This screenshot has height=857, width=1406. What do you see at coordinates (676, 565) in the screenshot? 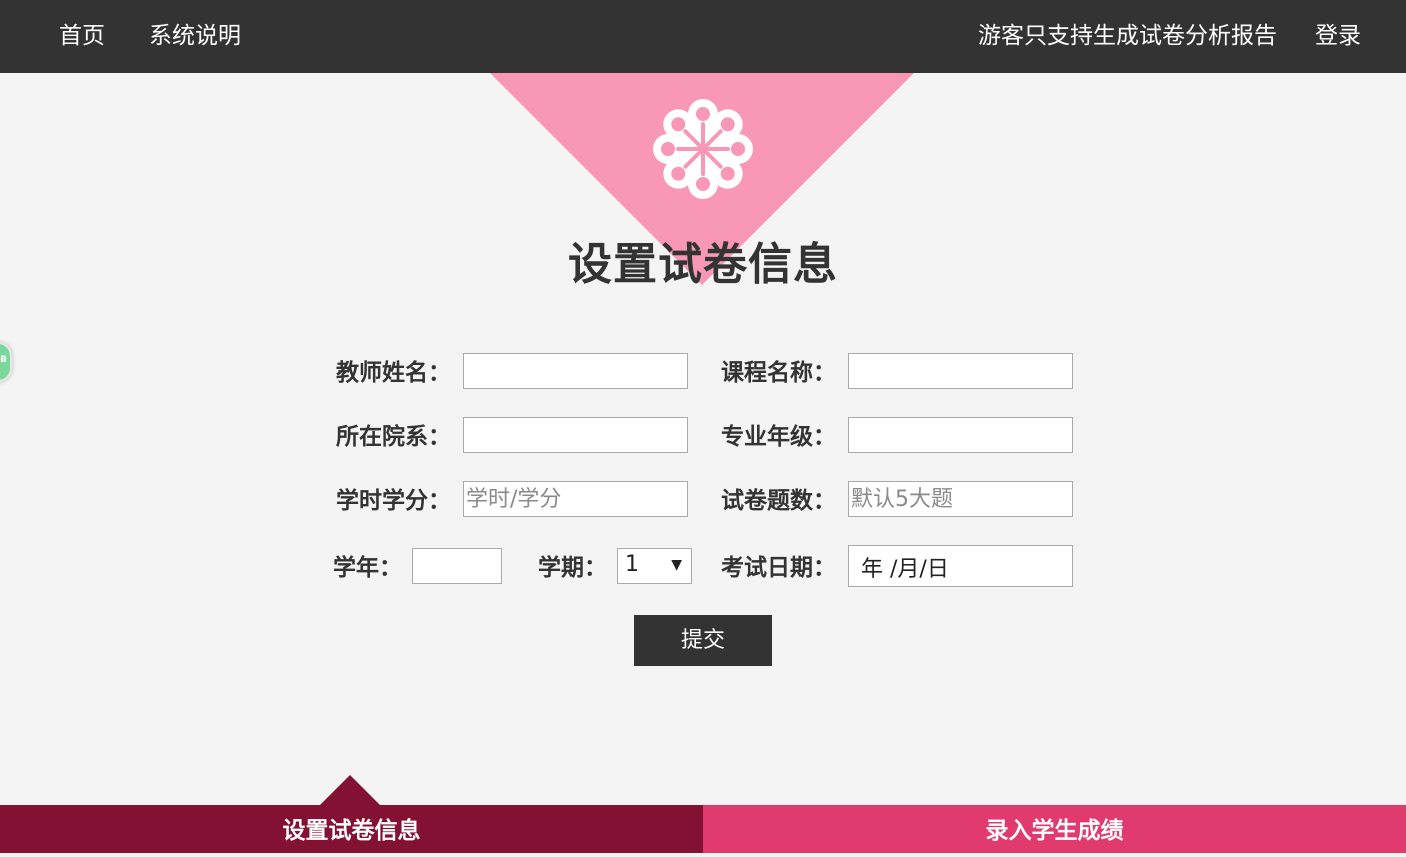
I see `dropdown-arrow-icon: ▼` at bounding box center [676, 565].